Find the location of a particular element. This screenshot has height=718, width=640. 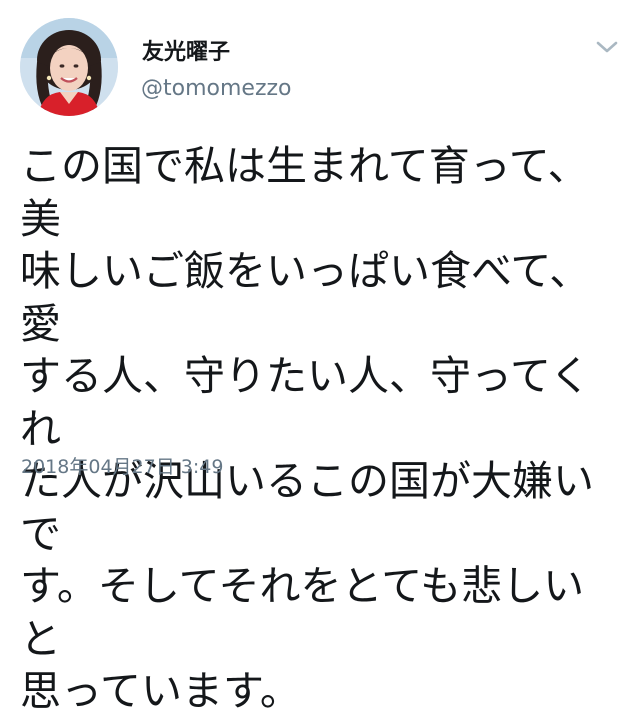

chevron-down-icon is located at coordinates (607, 47).